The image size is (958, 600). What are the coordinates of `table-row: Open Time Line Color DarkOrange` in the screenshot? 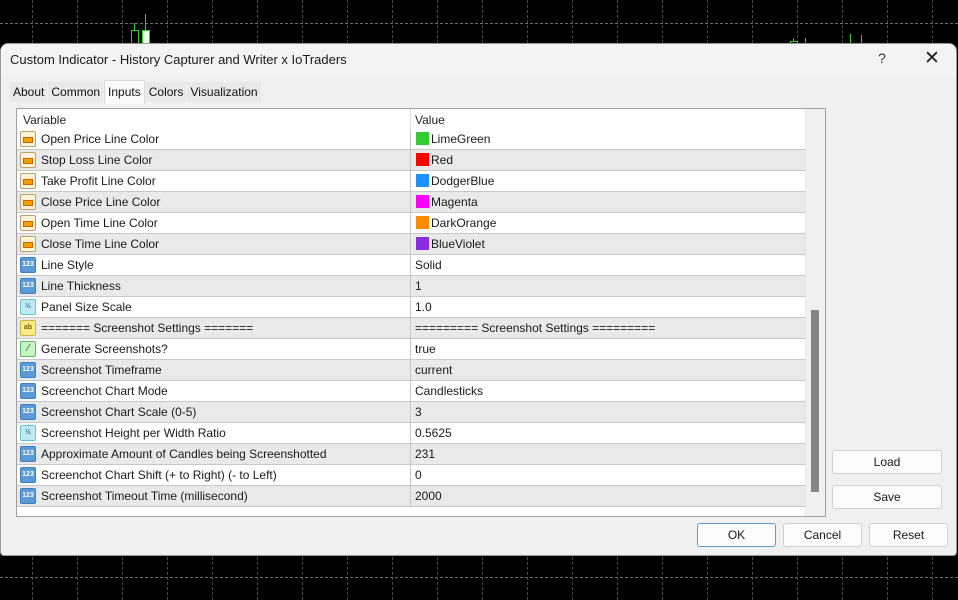 It's located at (411, 223).